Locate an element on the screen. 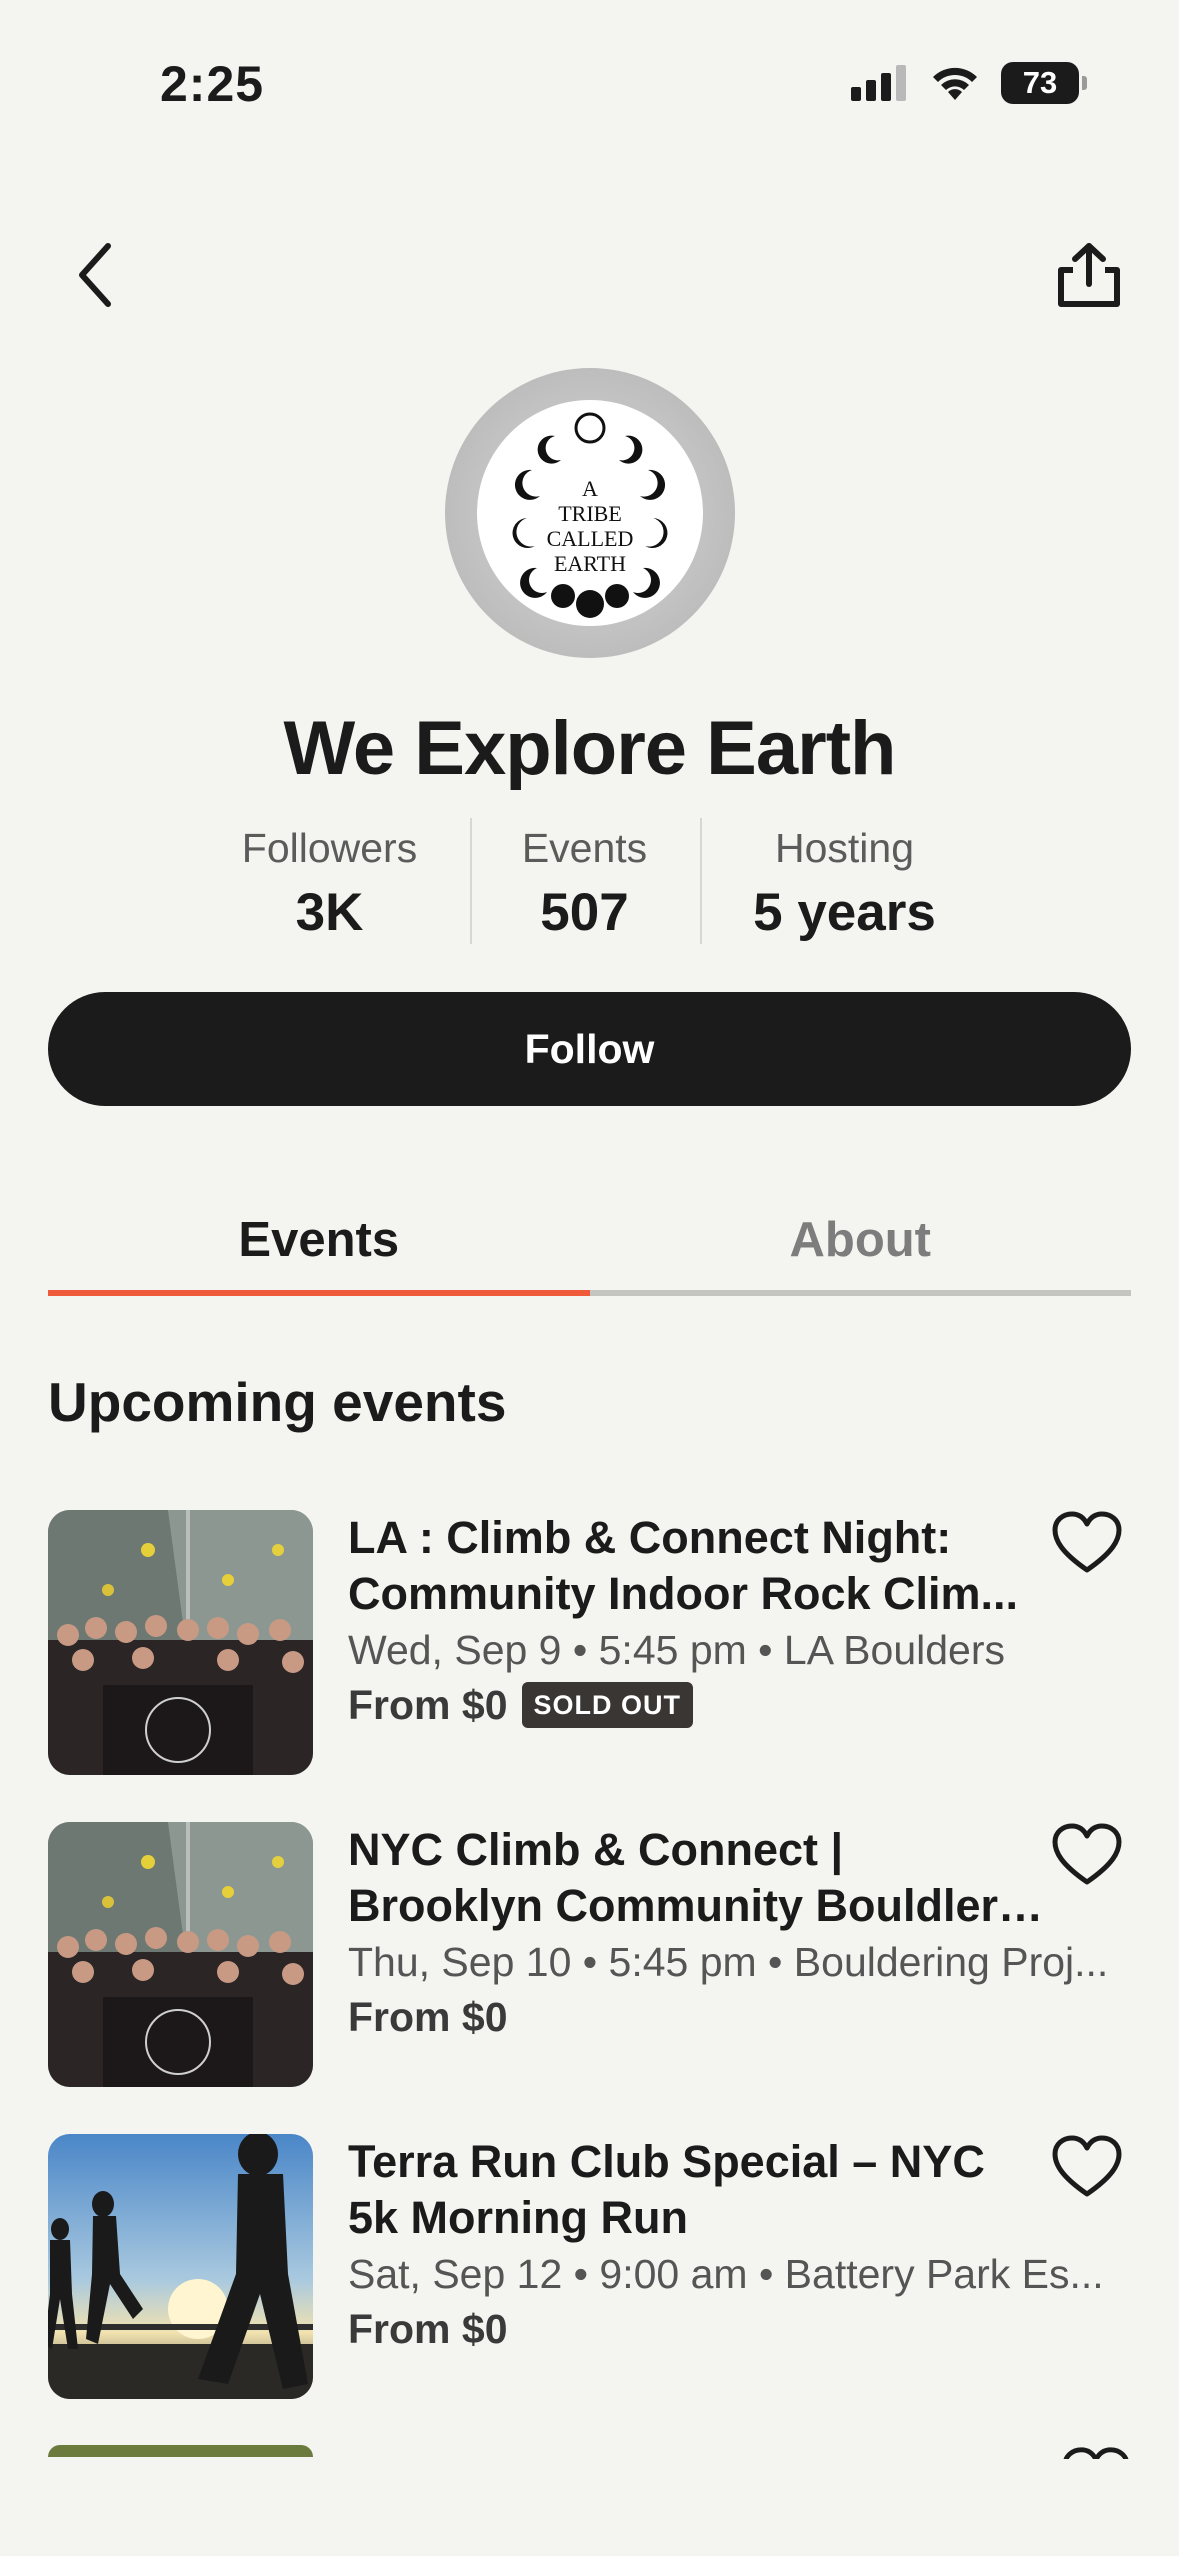  cellular-signal-icon is located at coordinates (878, 83).